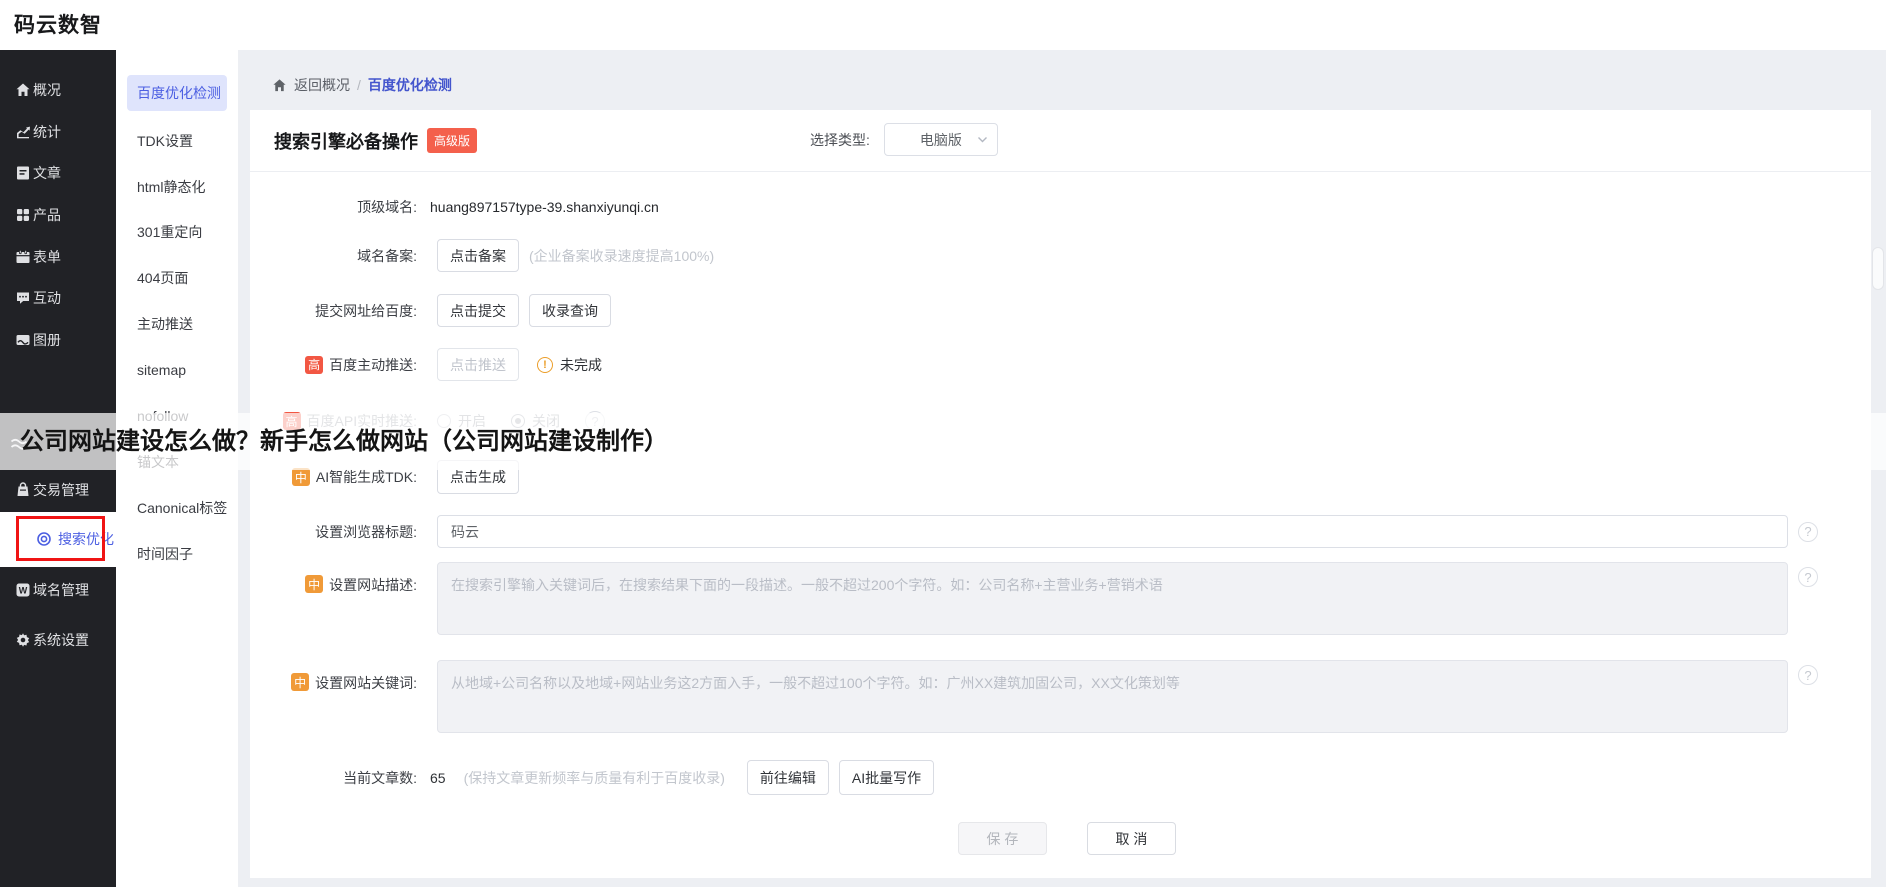  Describe the element at coordinates (1002, 838) in the screenshot. I see `save-button: 保 存` at that location.